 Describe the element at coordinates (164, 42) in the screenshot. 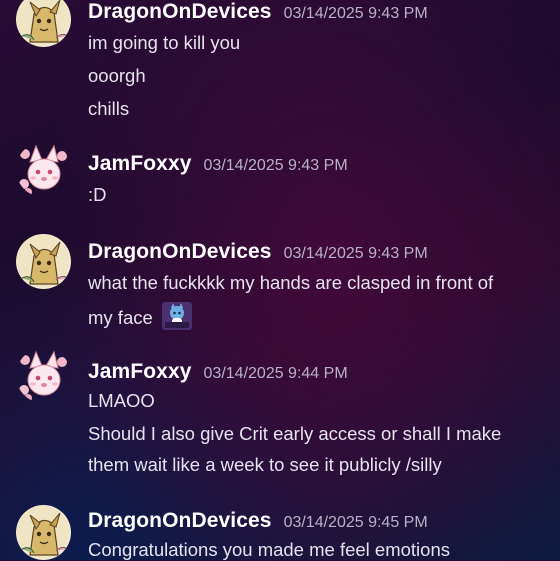

I see `message-text: im going to kill you` at that location.